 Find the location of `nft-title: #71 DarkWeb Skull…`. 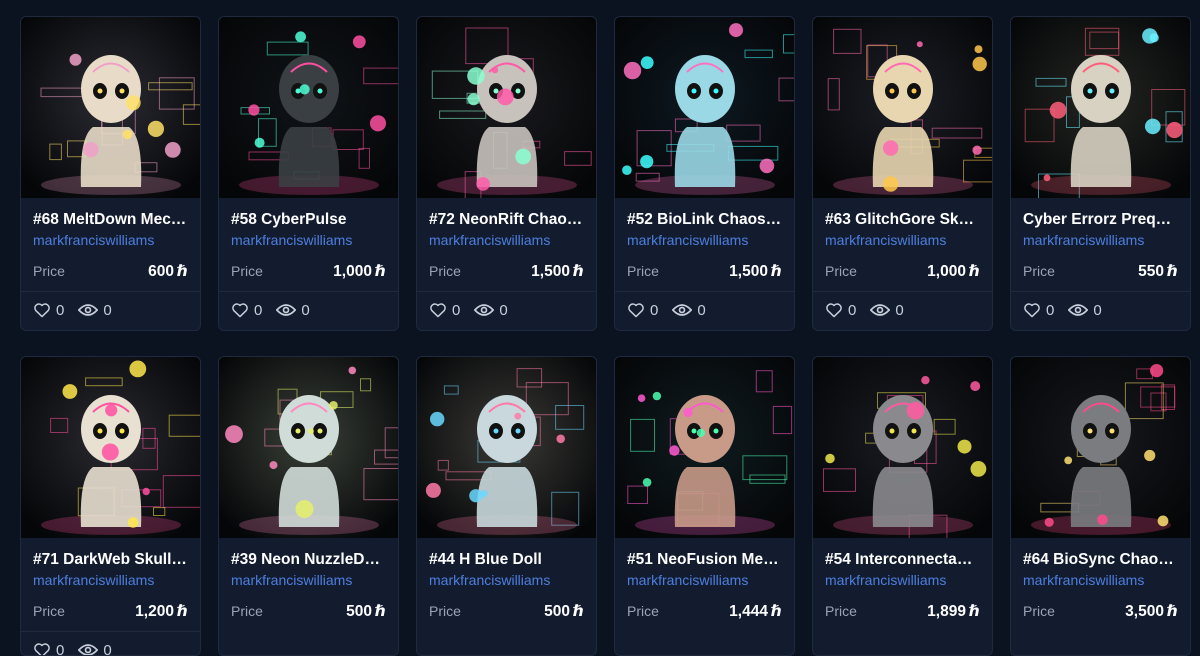

nft-title: #71 DarkWeb Skull… is located at coordinates (110, 560).